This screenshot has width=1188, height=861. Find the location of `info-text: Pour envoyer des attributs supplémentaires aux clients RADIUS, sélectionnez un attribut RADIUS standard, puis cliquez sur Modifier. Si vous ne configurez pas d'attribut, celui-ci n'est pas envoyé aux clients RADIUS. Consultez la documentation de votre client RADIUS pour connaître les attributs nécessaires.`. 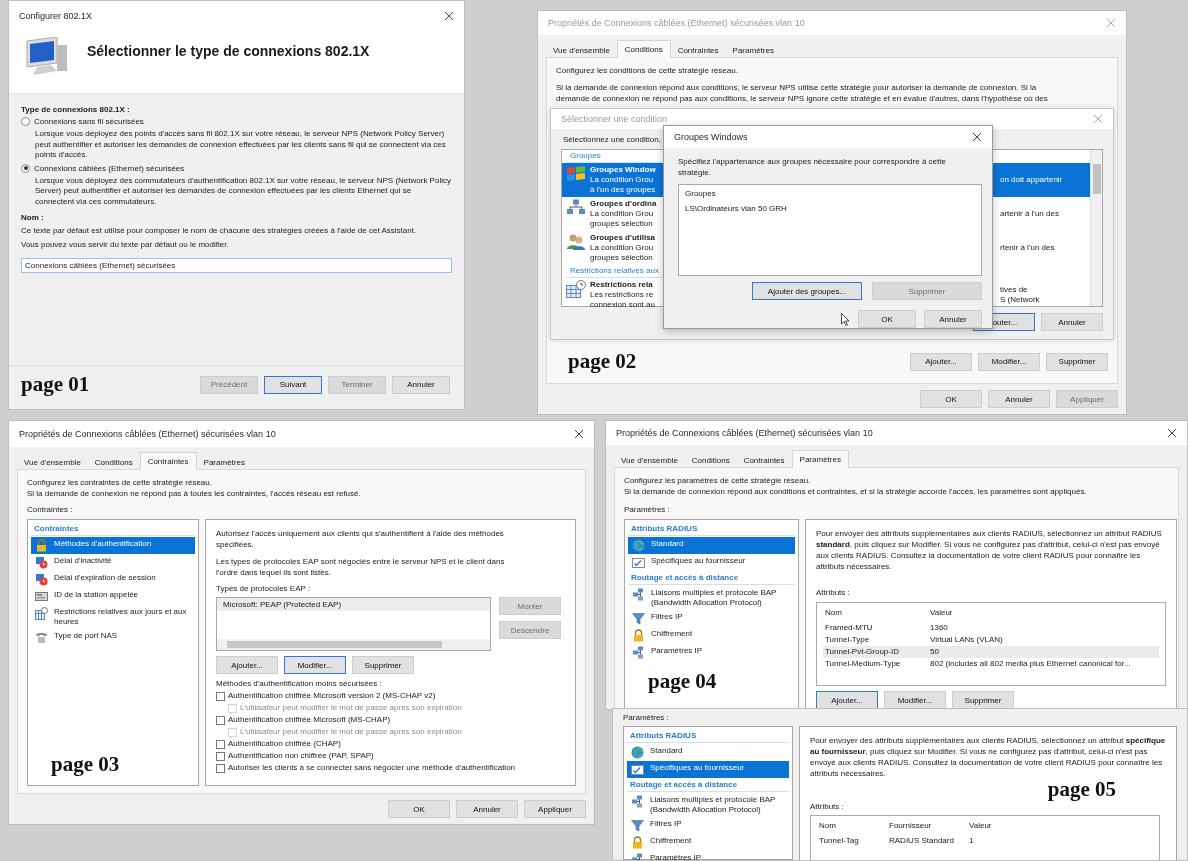

info-text: Pour envoyer des attributs supplémentaires aux clients RADIUS, sélectionnez un attribut RADIUS standard, puis cliquez sur Modifier. Si vous ne configurez pas d'attribut, celui-ci n'est pas envoyé aux clients RADIUS. Consultez la documentation de votre client RADIUS pour connaître les attributs nécessaires. is located at coordinates (989, 550).